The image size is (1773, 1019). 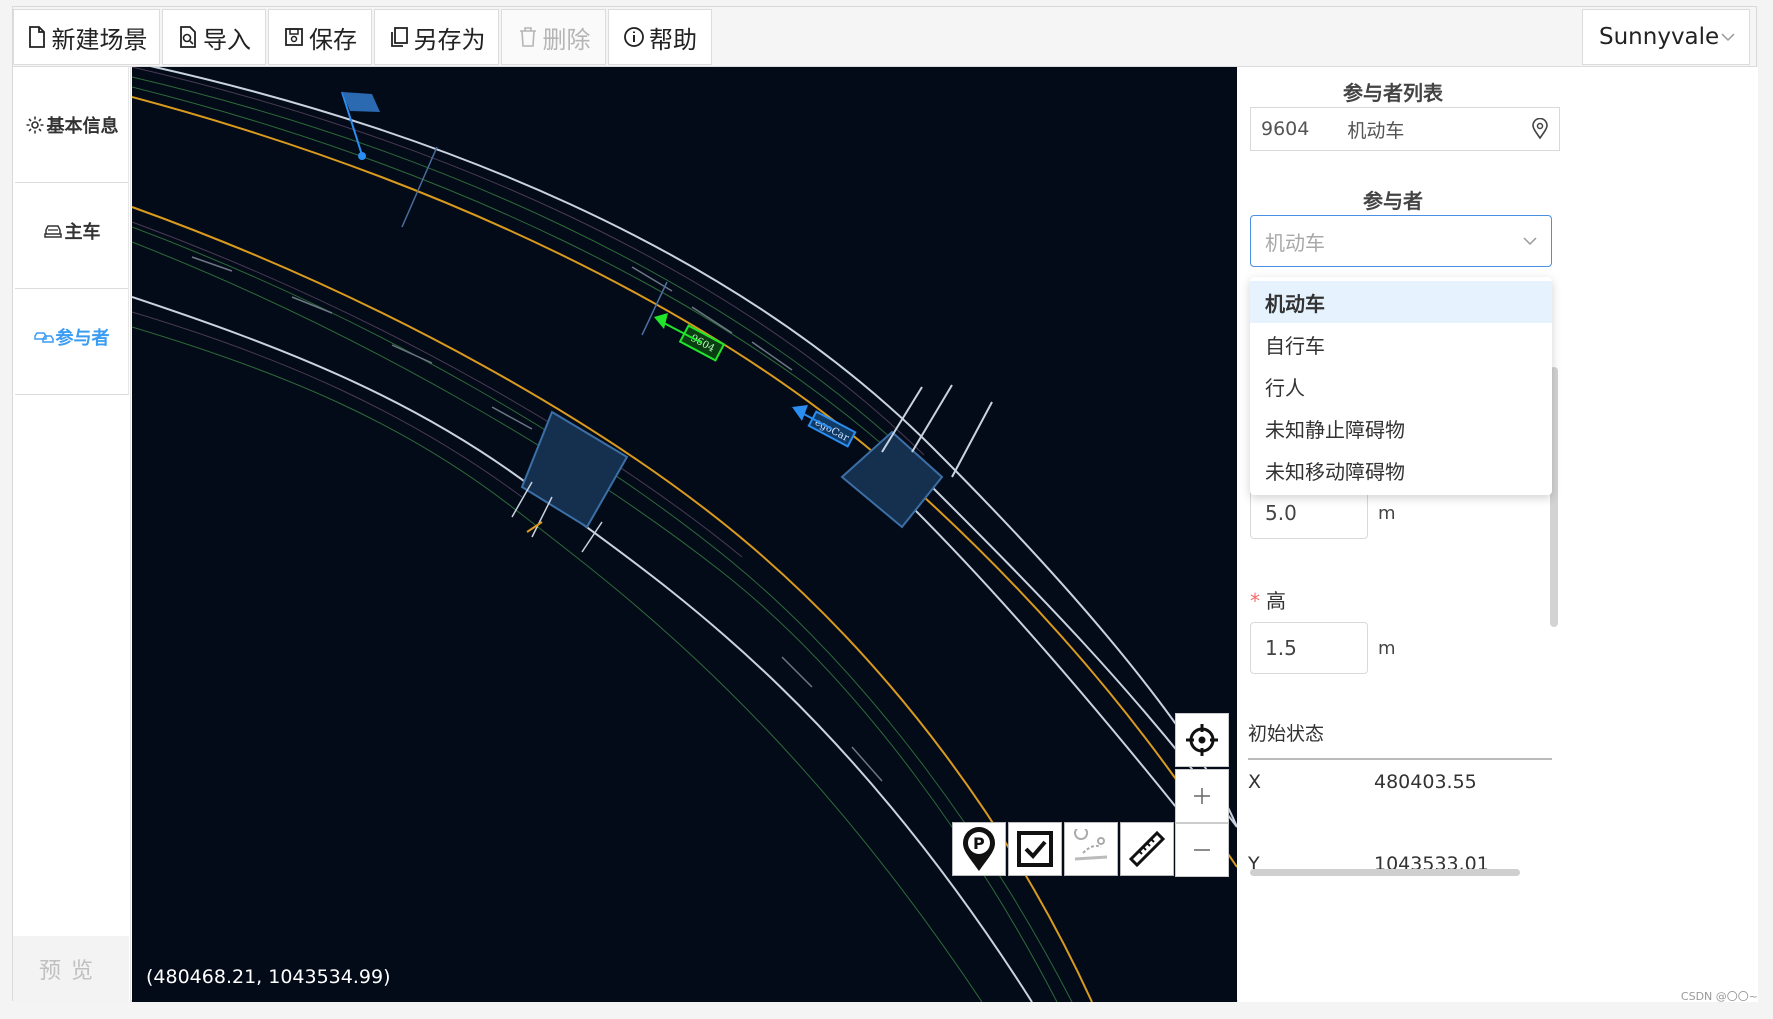 I want to click on save-icon, so click(x=294, y=37).